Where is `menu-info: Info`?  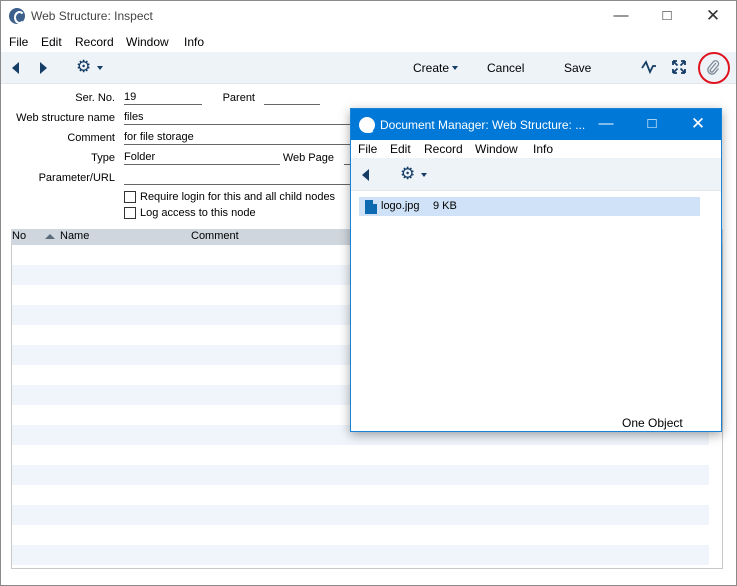
menu-info: Info is located at coordinates (194, 42).